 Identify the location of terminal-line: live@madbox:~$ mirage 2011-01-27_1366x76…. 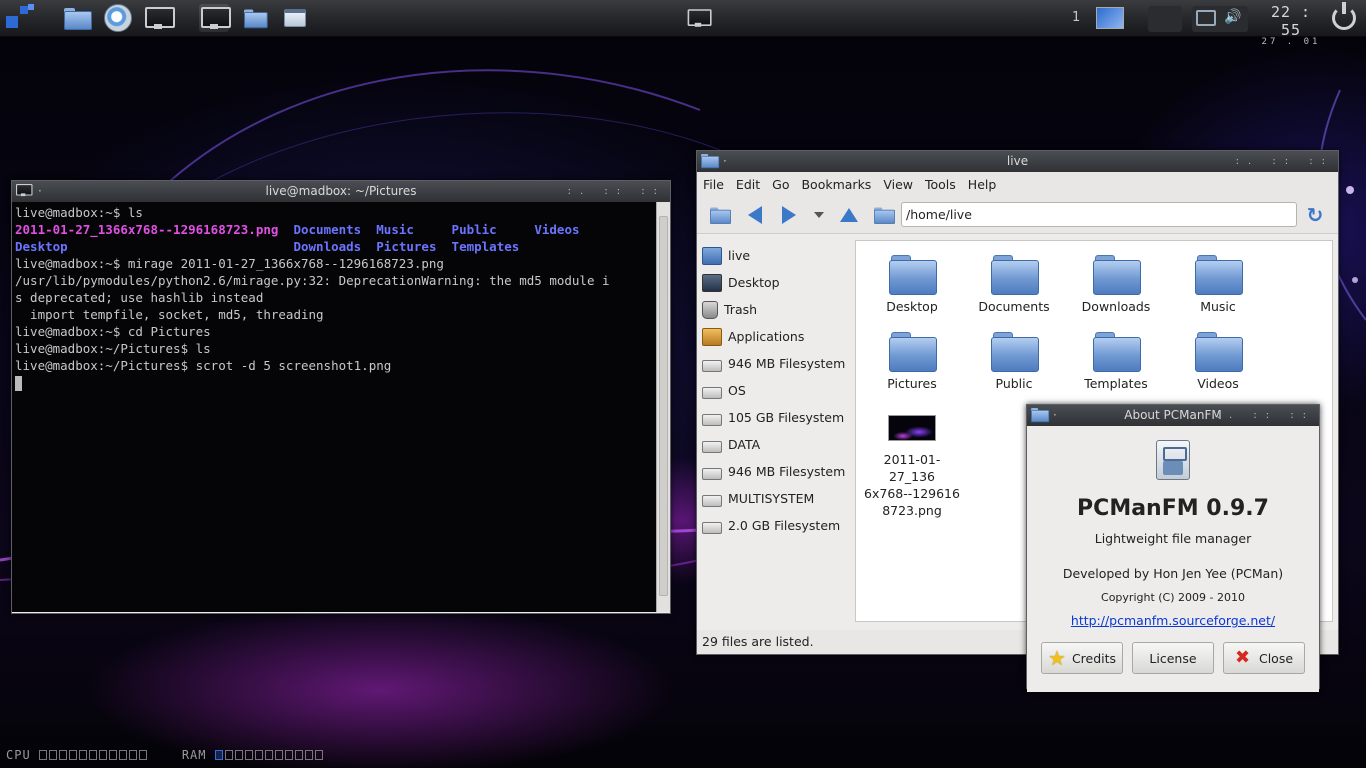
(341, 263).